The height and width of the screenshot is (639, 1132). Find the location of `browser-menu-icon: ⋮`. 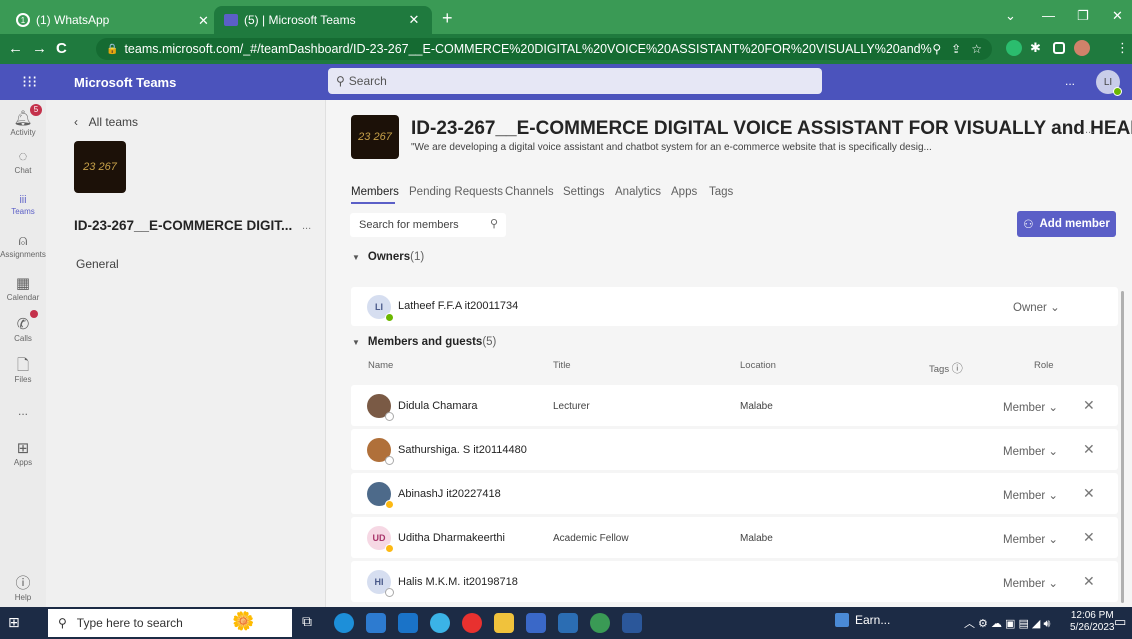

browser-menu-icon: ⋮ is located at coordinates (1122, 48).